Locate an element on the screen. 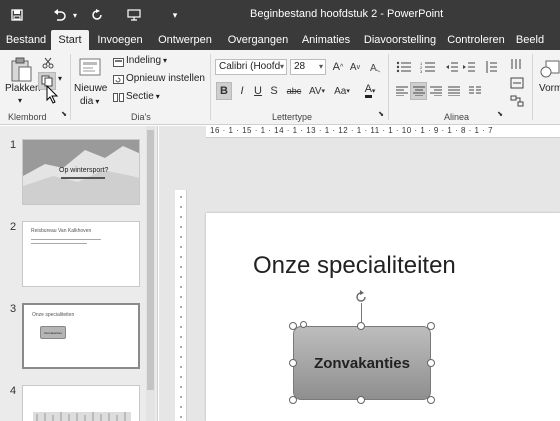 The image size is (560, 421). present-icon is located at coordinates (134, 15).